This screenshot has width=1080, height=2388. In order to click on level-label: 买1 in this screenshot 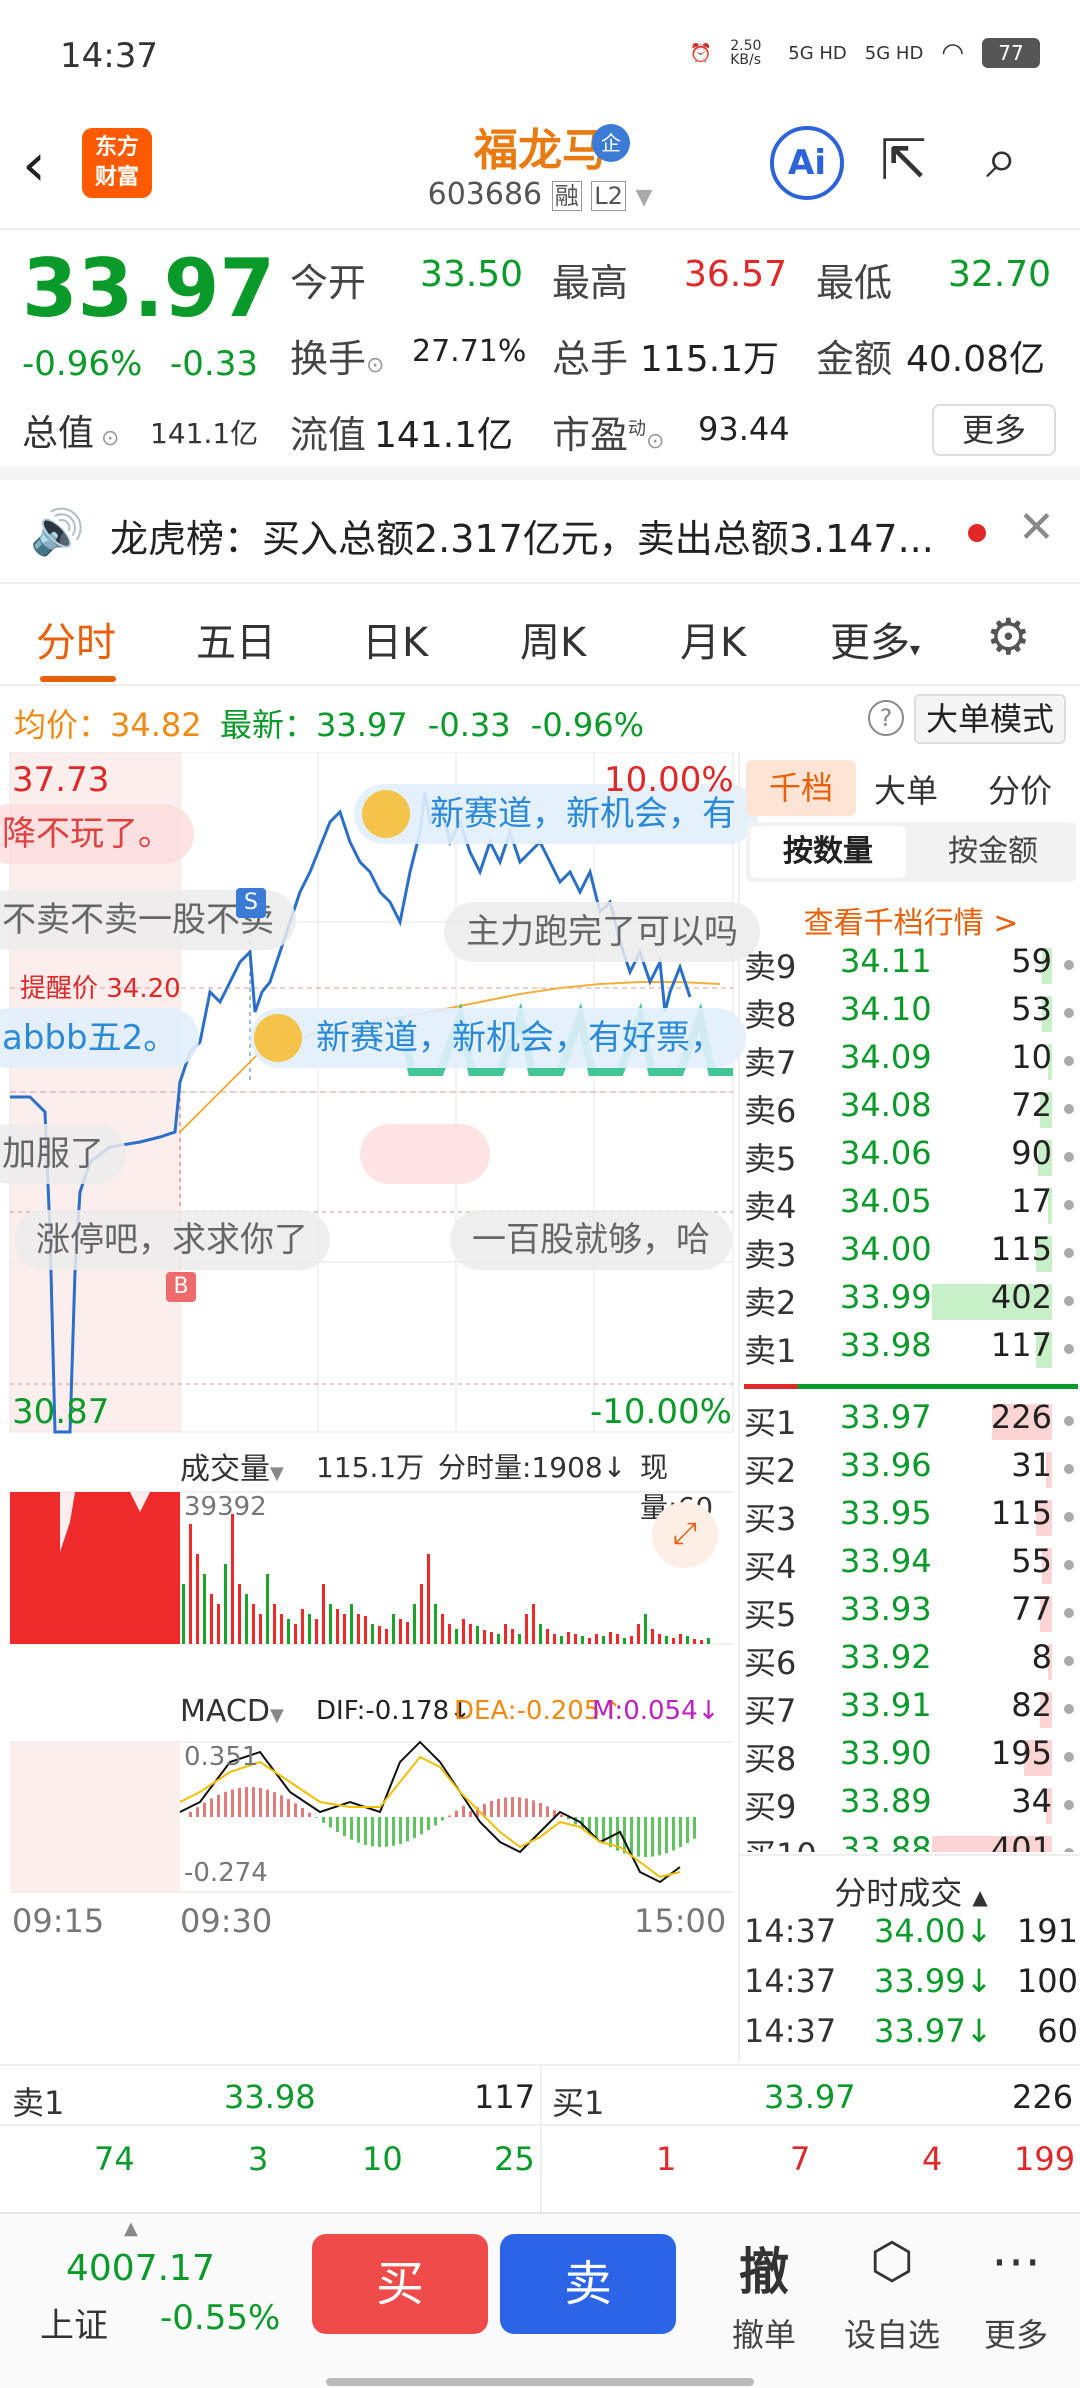, I will do `click(770, 1423)`.